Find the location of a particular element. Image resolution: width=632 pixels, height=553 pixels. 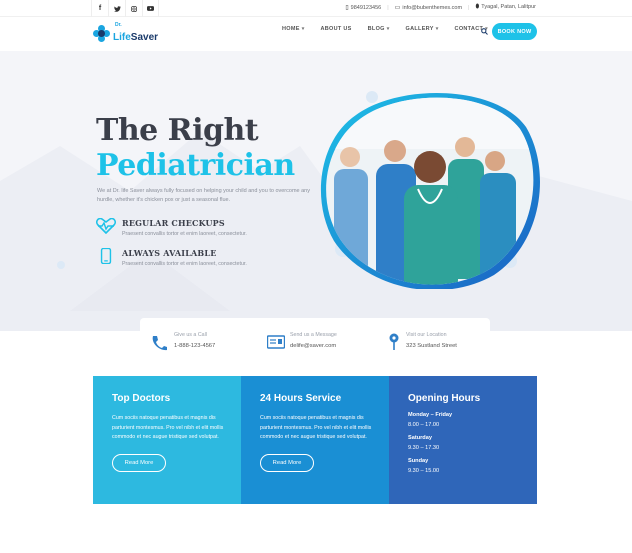

feature-title: ALWAYS AVAILABLE is located at coordinates (169, 253).